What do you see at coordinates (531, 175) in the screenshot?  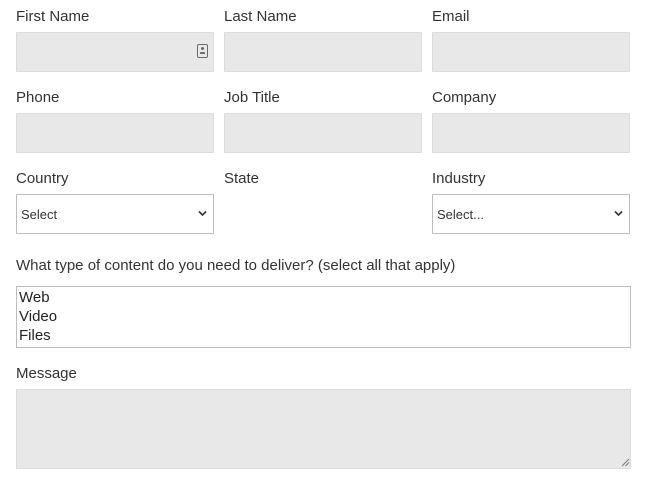 I see `industry-group: Industry` at bounding box center [531, 175].